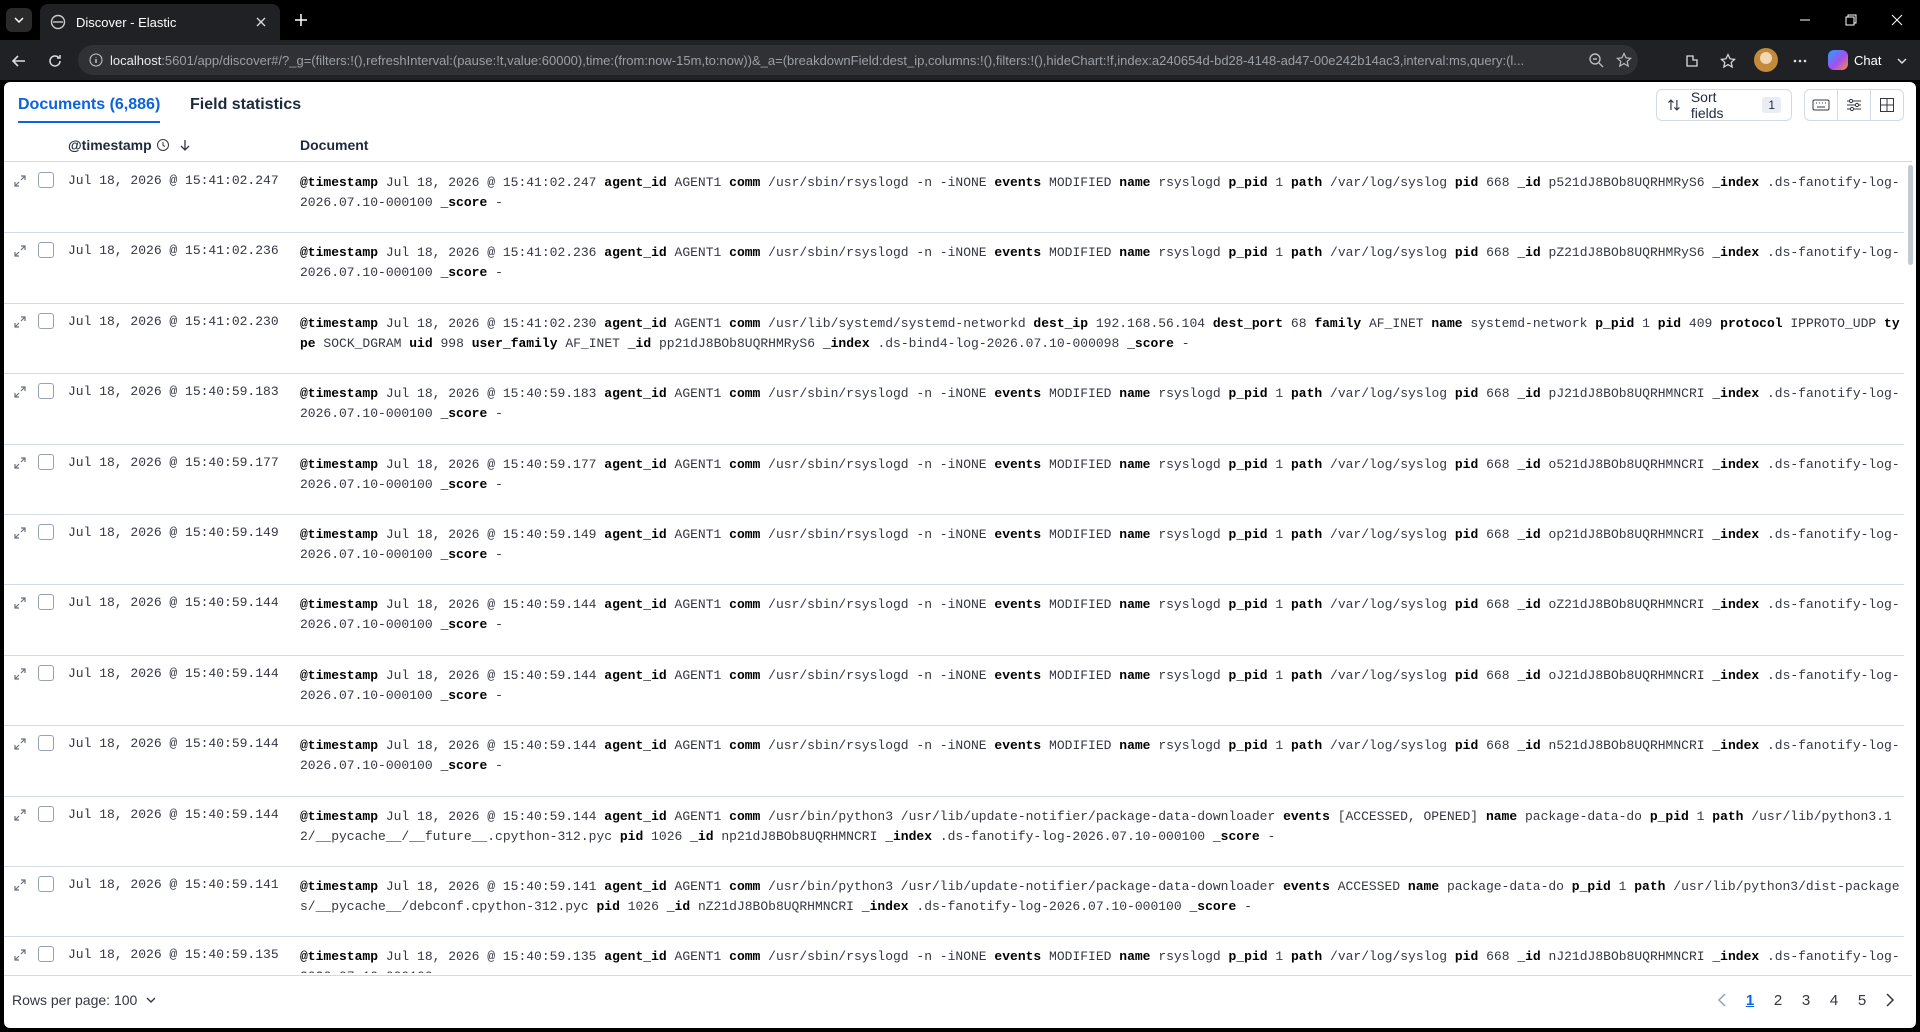 The image size is (1920, 1032). Describe the element at coordinates (1778, 1000) in the screenshot. I see `page-2-button: 2` at that location.